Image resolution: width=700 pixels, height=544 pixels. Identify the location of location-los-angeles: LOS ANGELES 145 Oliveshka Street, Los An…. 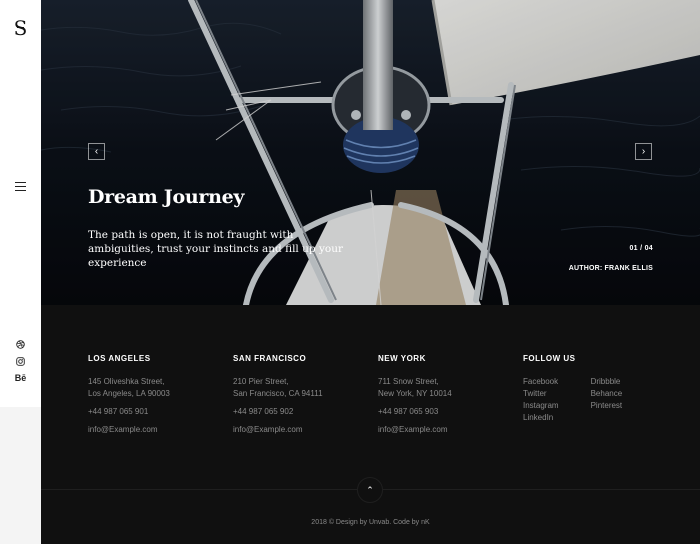
(129, 397).